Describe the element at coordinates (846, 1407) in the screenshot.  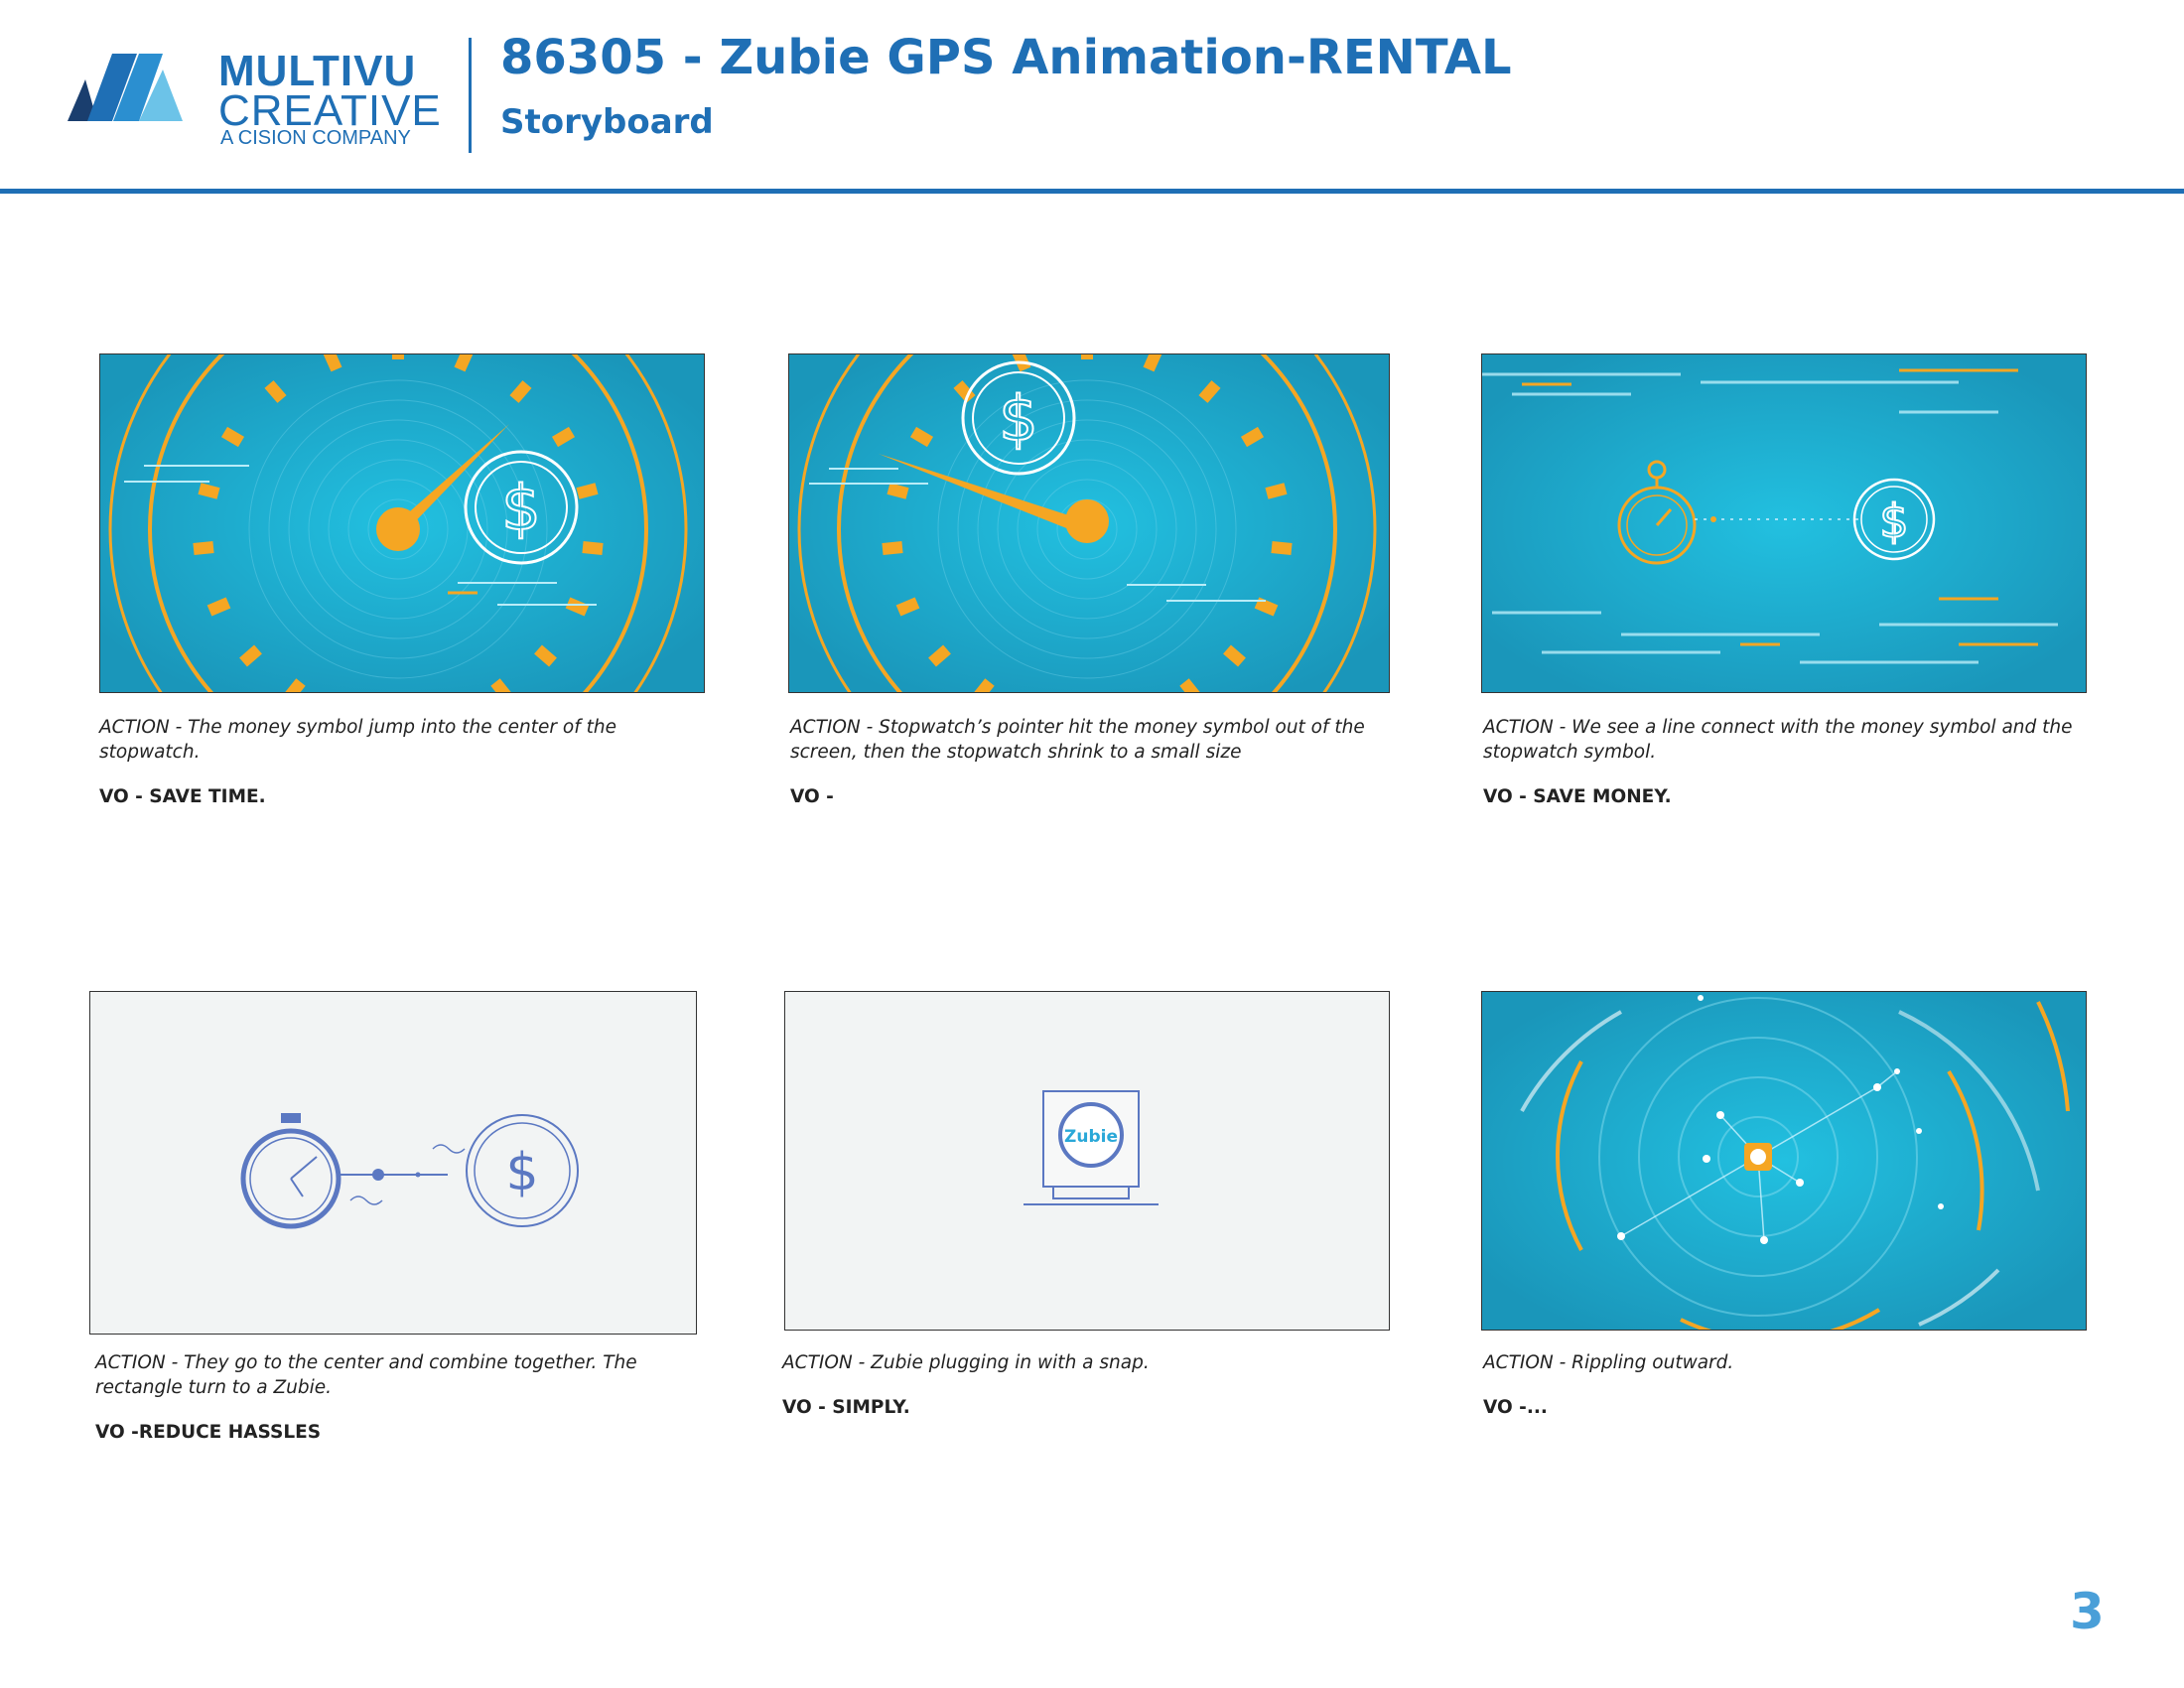
I see `frame-5-vo: VO - SIMPLY.` at that location.